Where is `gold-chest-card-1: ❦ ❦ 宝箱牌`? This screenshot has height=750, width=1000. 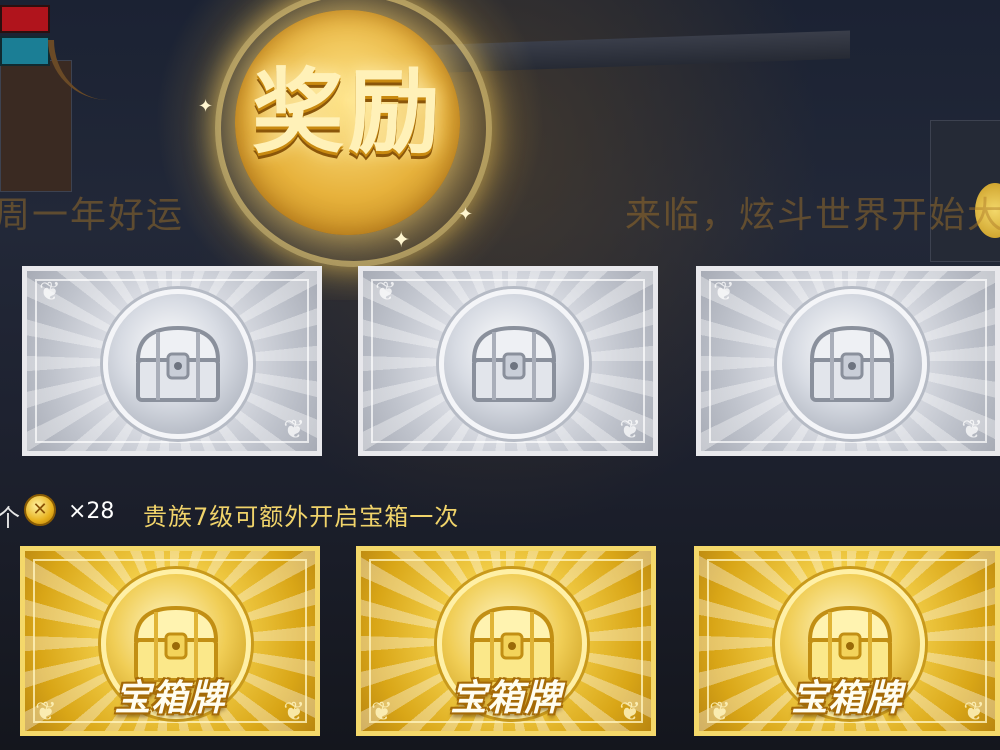 gold-chest-card-1: ❦ ❦ 宝箱牌 is located at coordinates (170, 641).